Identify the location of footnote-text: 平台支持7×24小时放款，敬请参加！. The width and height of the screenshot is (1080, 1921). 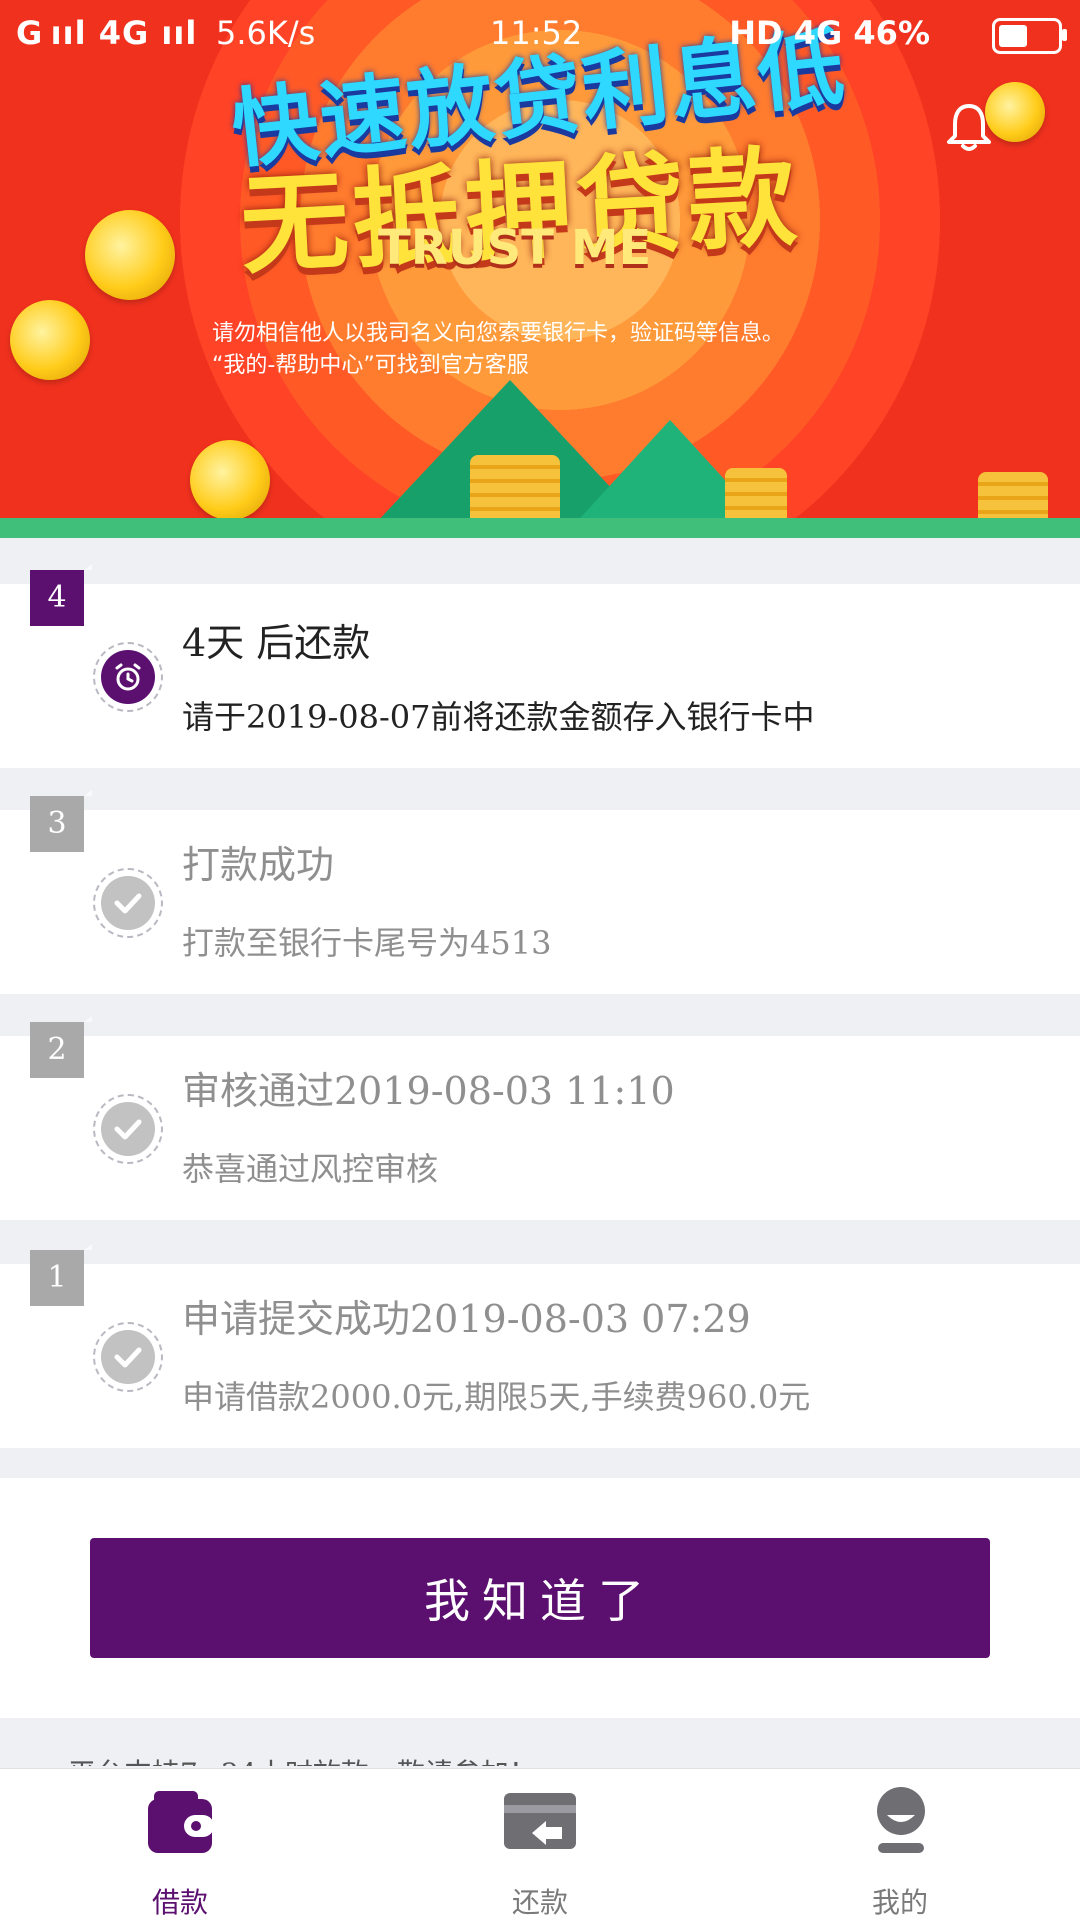
(302, 1759).